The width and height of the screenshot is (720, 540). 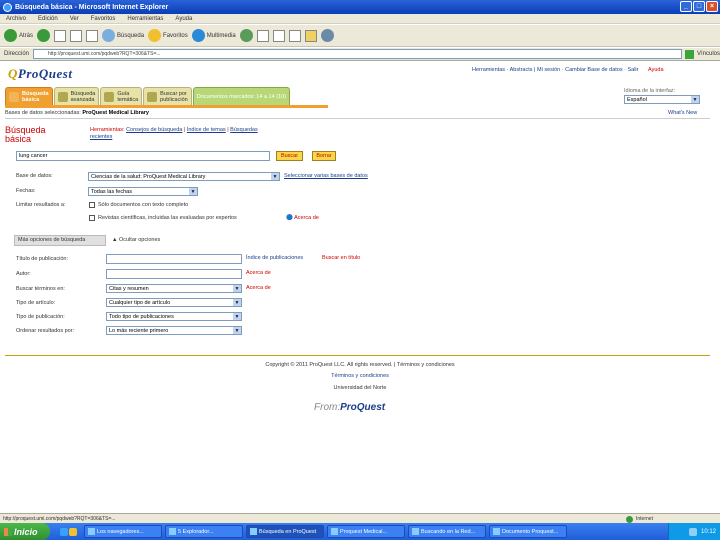 What do you see at coordinates (258, 288) in the screenshot?
I see `terms-about-link: Acerca de` at bounding box center [258, 288].